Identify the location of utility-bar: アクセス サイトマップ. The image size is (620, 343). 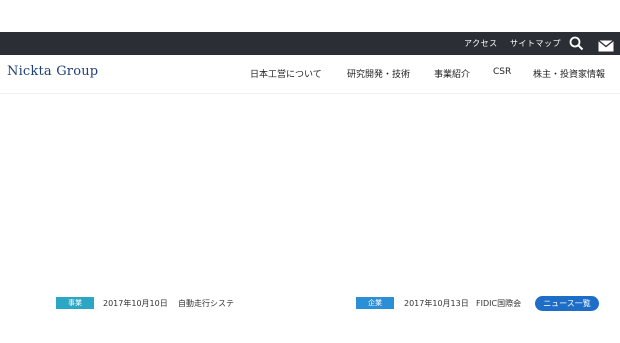
(310, 43).